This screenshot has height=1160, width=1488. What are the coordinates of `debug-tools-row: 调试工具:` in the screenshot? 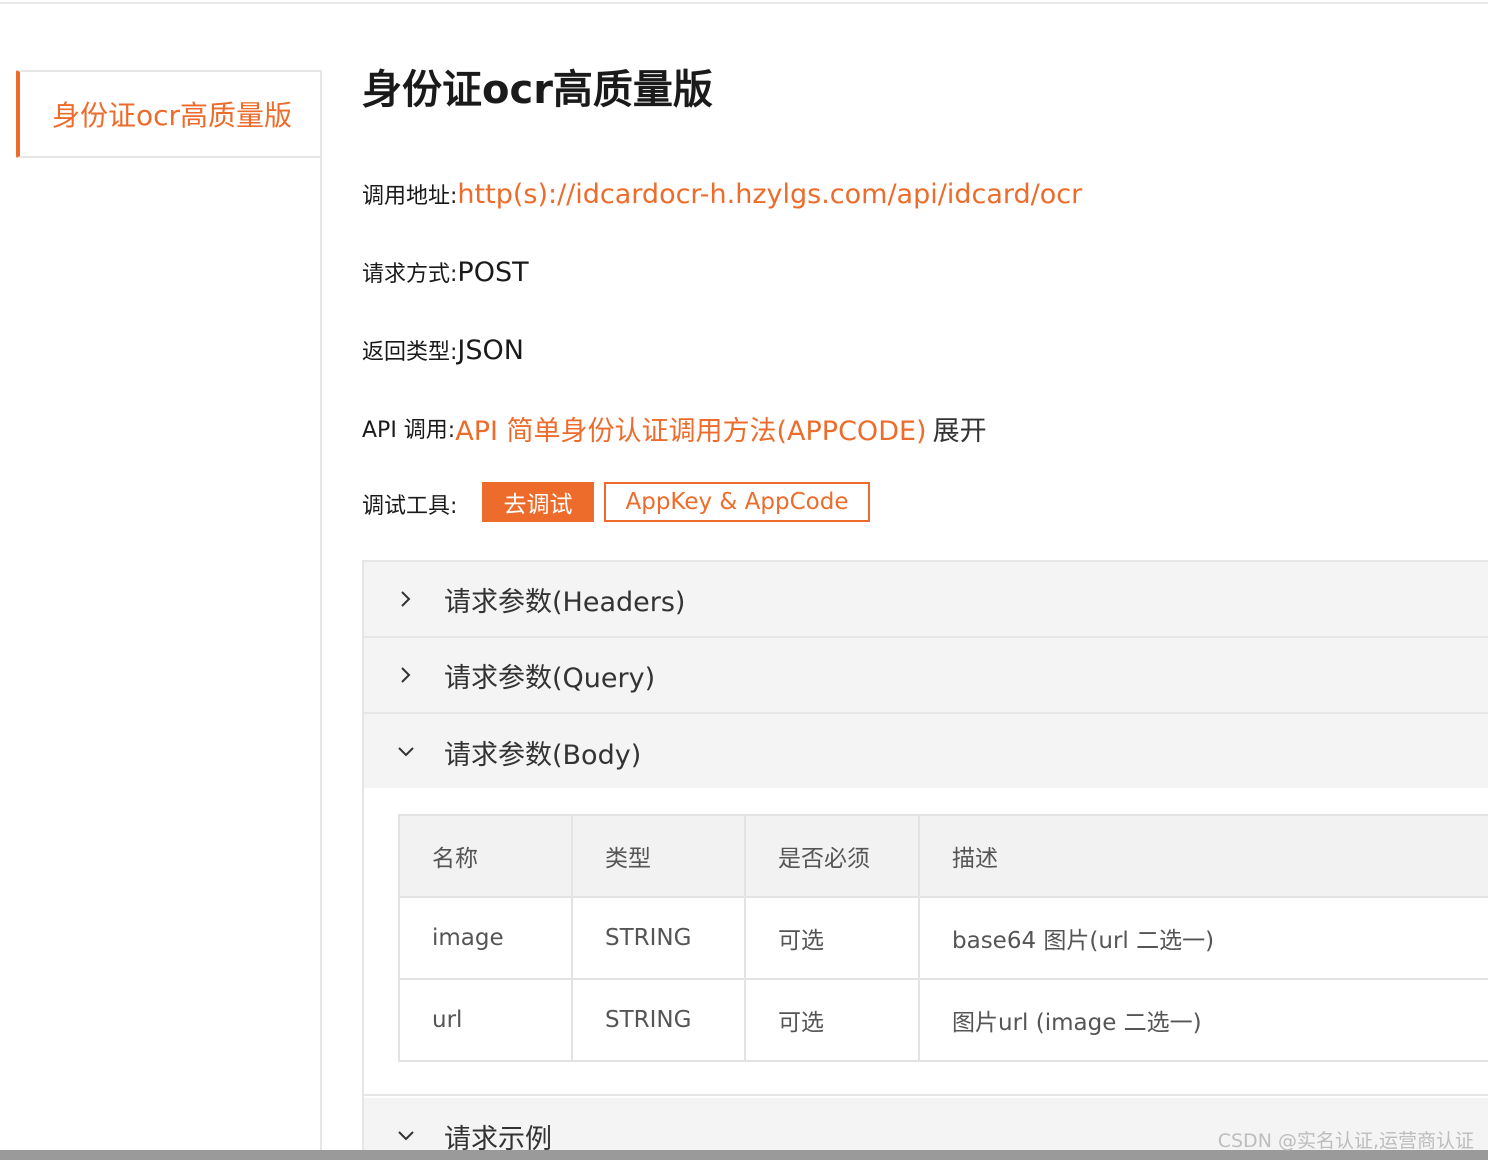 It's located at (409, 504).